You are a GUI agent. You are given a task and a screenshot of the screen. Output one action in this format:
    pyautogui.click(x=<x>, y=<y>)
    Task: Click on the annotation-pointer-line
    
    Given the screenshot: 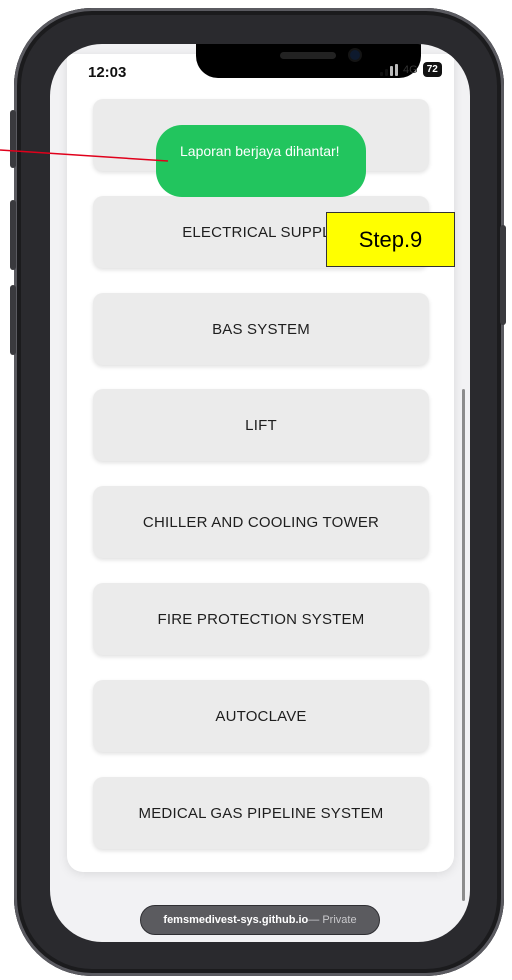 What is the action you would take?
    pyautogui.click(x=84, y=155)
    